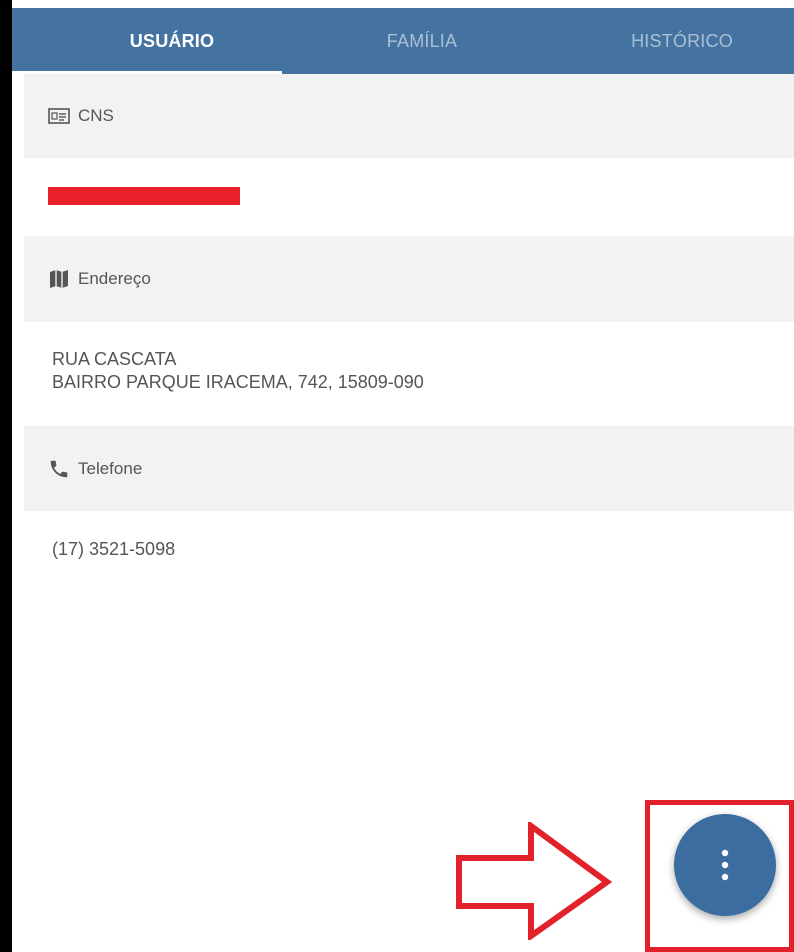  What do you see at coordinates (409, 116) in the screenshot?
I see `section-header-cns: CNS` at bounding box center [409, 116].